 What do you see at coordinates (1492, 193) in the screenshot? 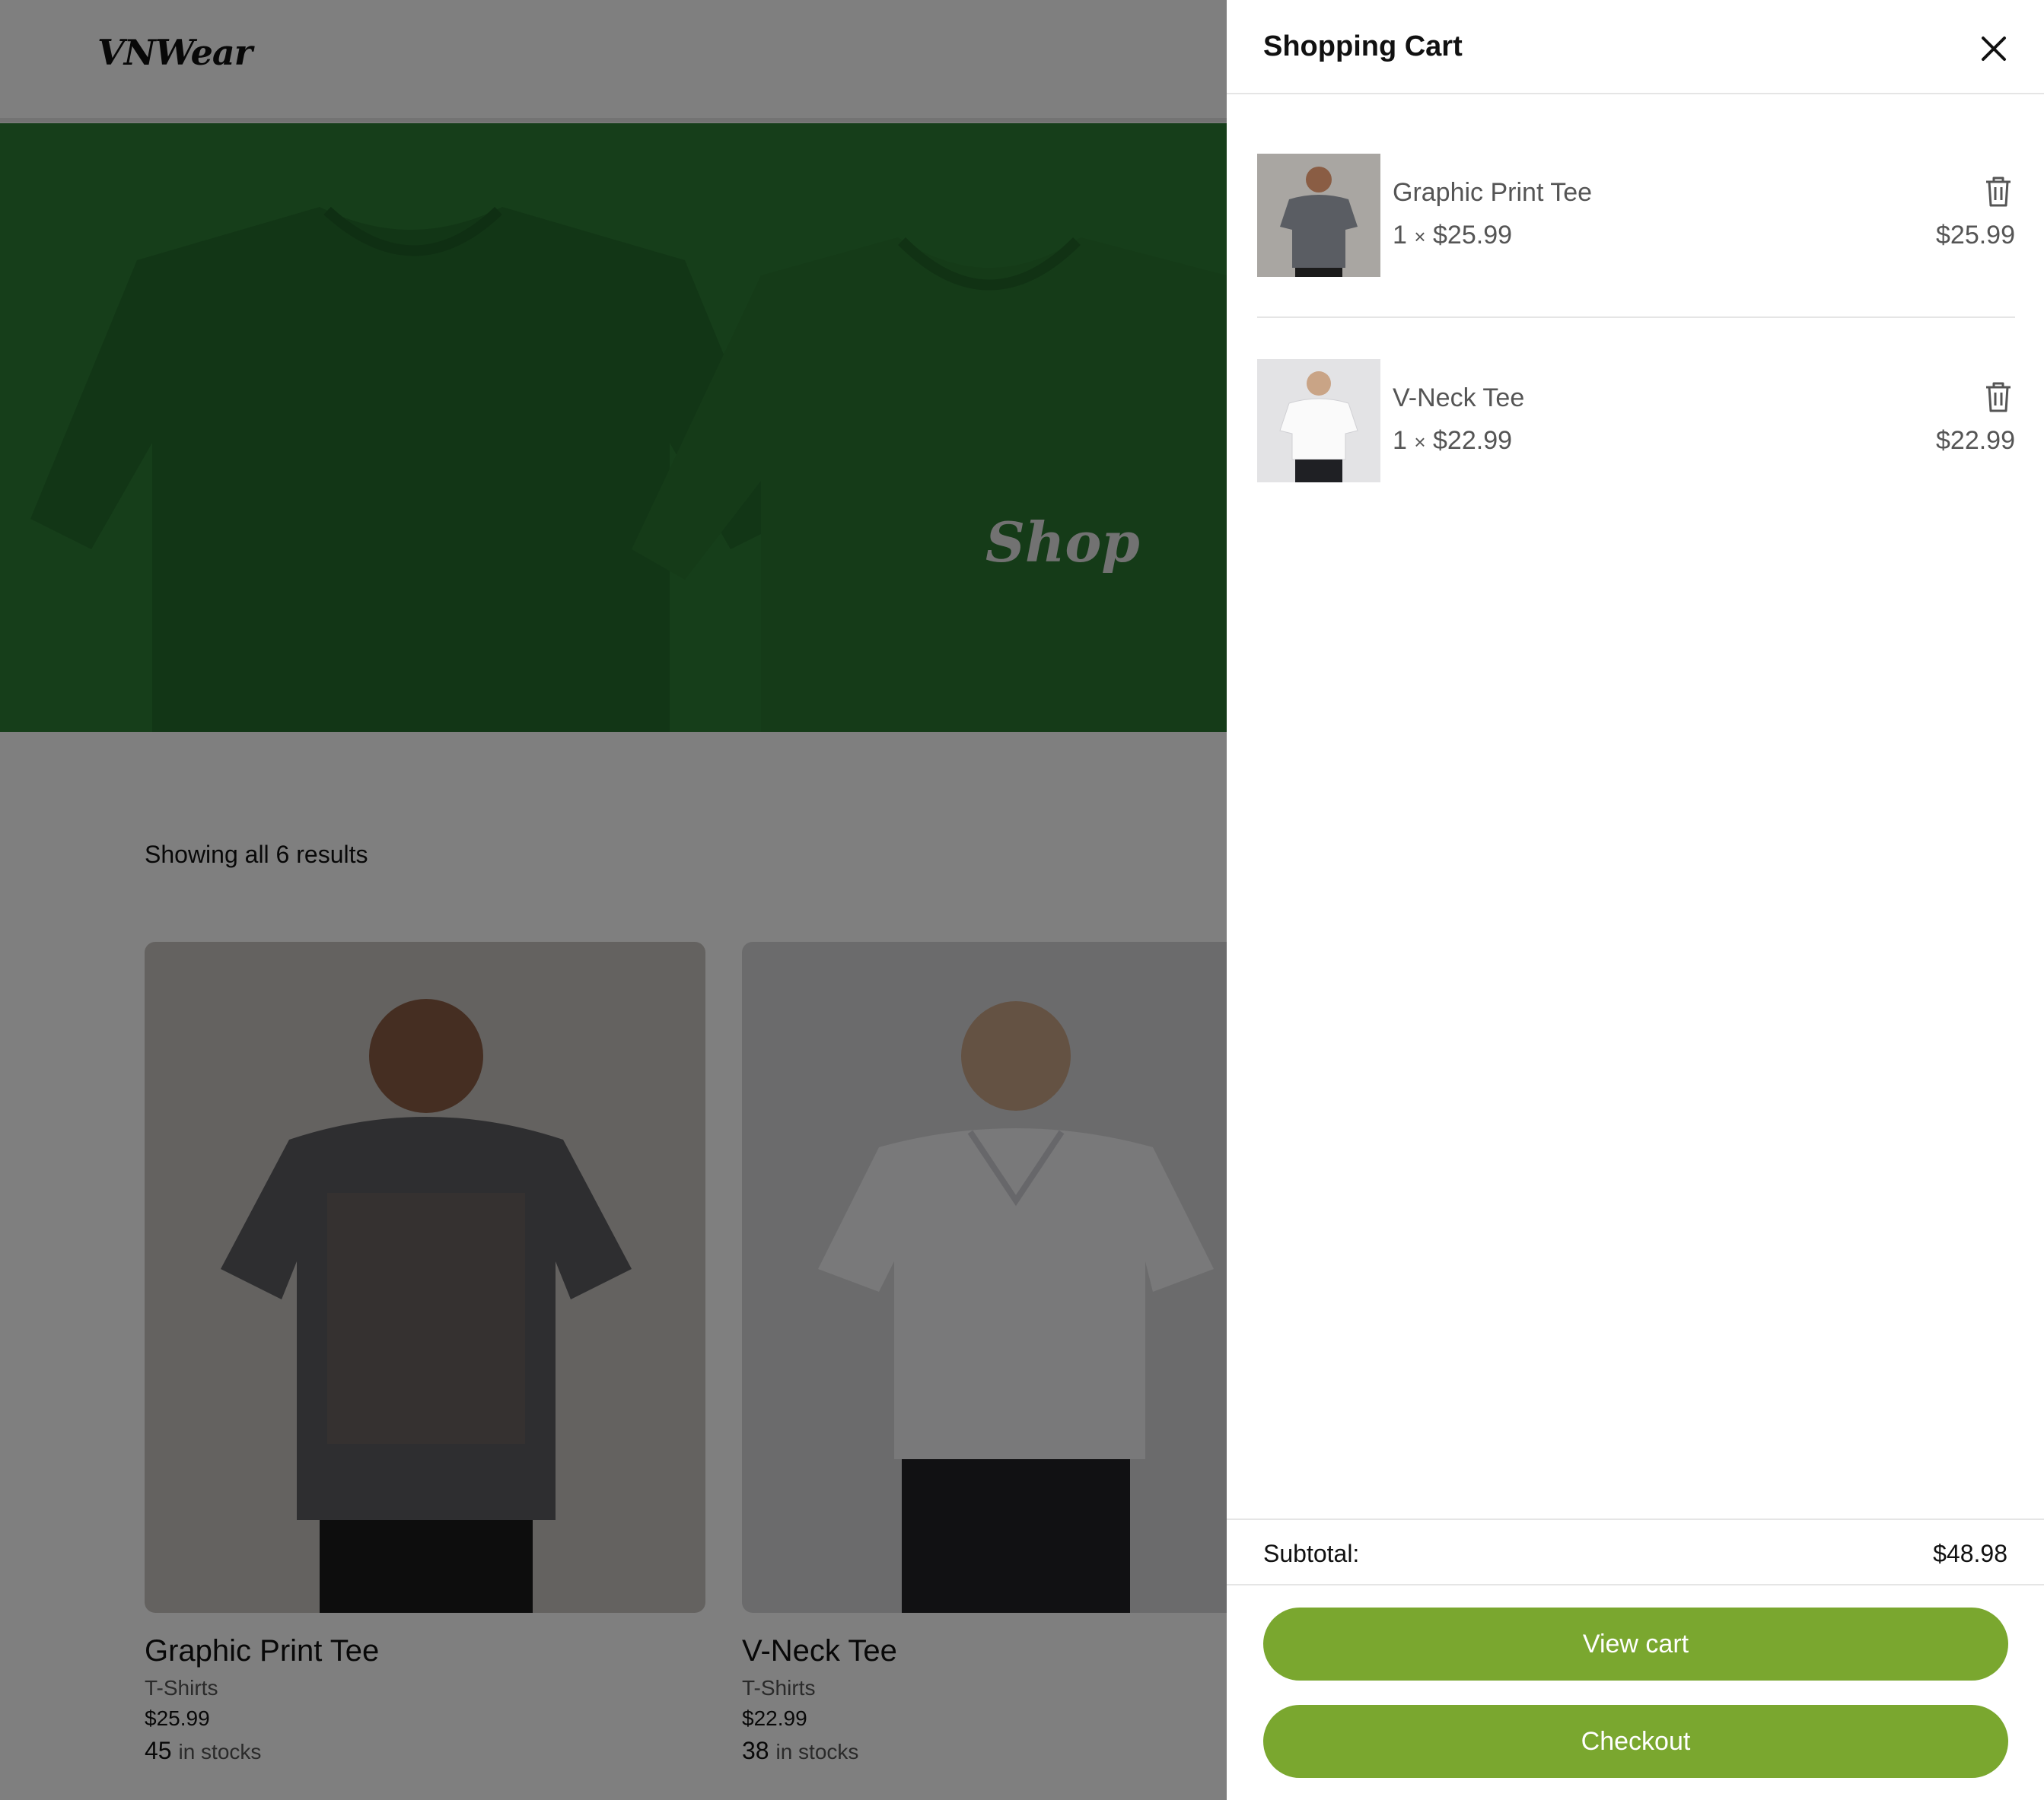
I see `cart-item-name: Graphic Print Tee` at bounding box center [1492, 193].